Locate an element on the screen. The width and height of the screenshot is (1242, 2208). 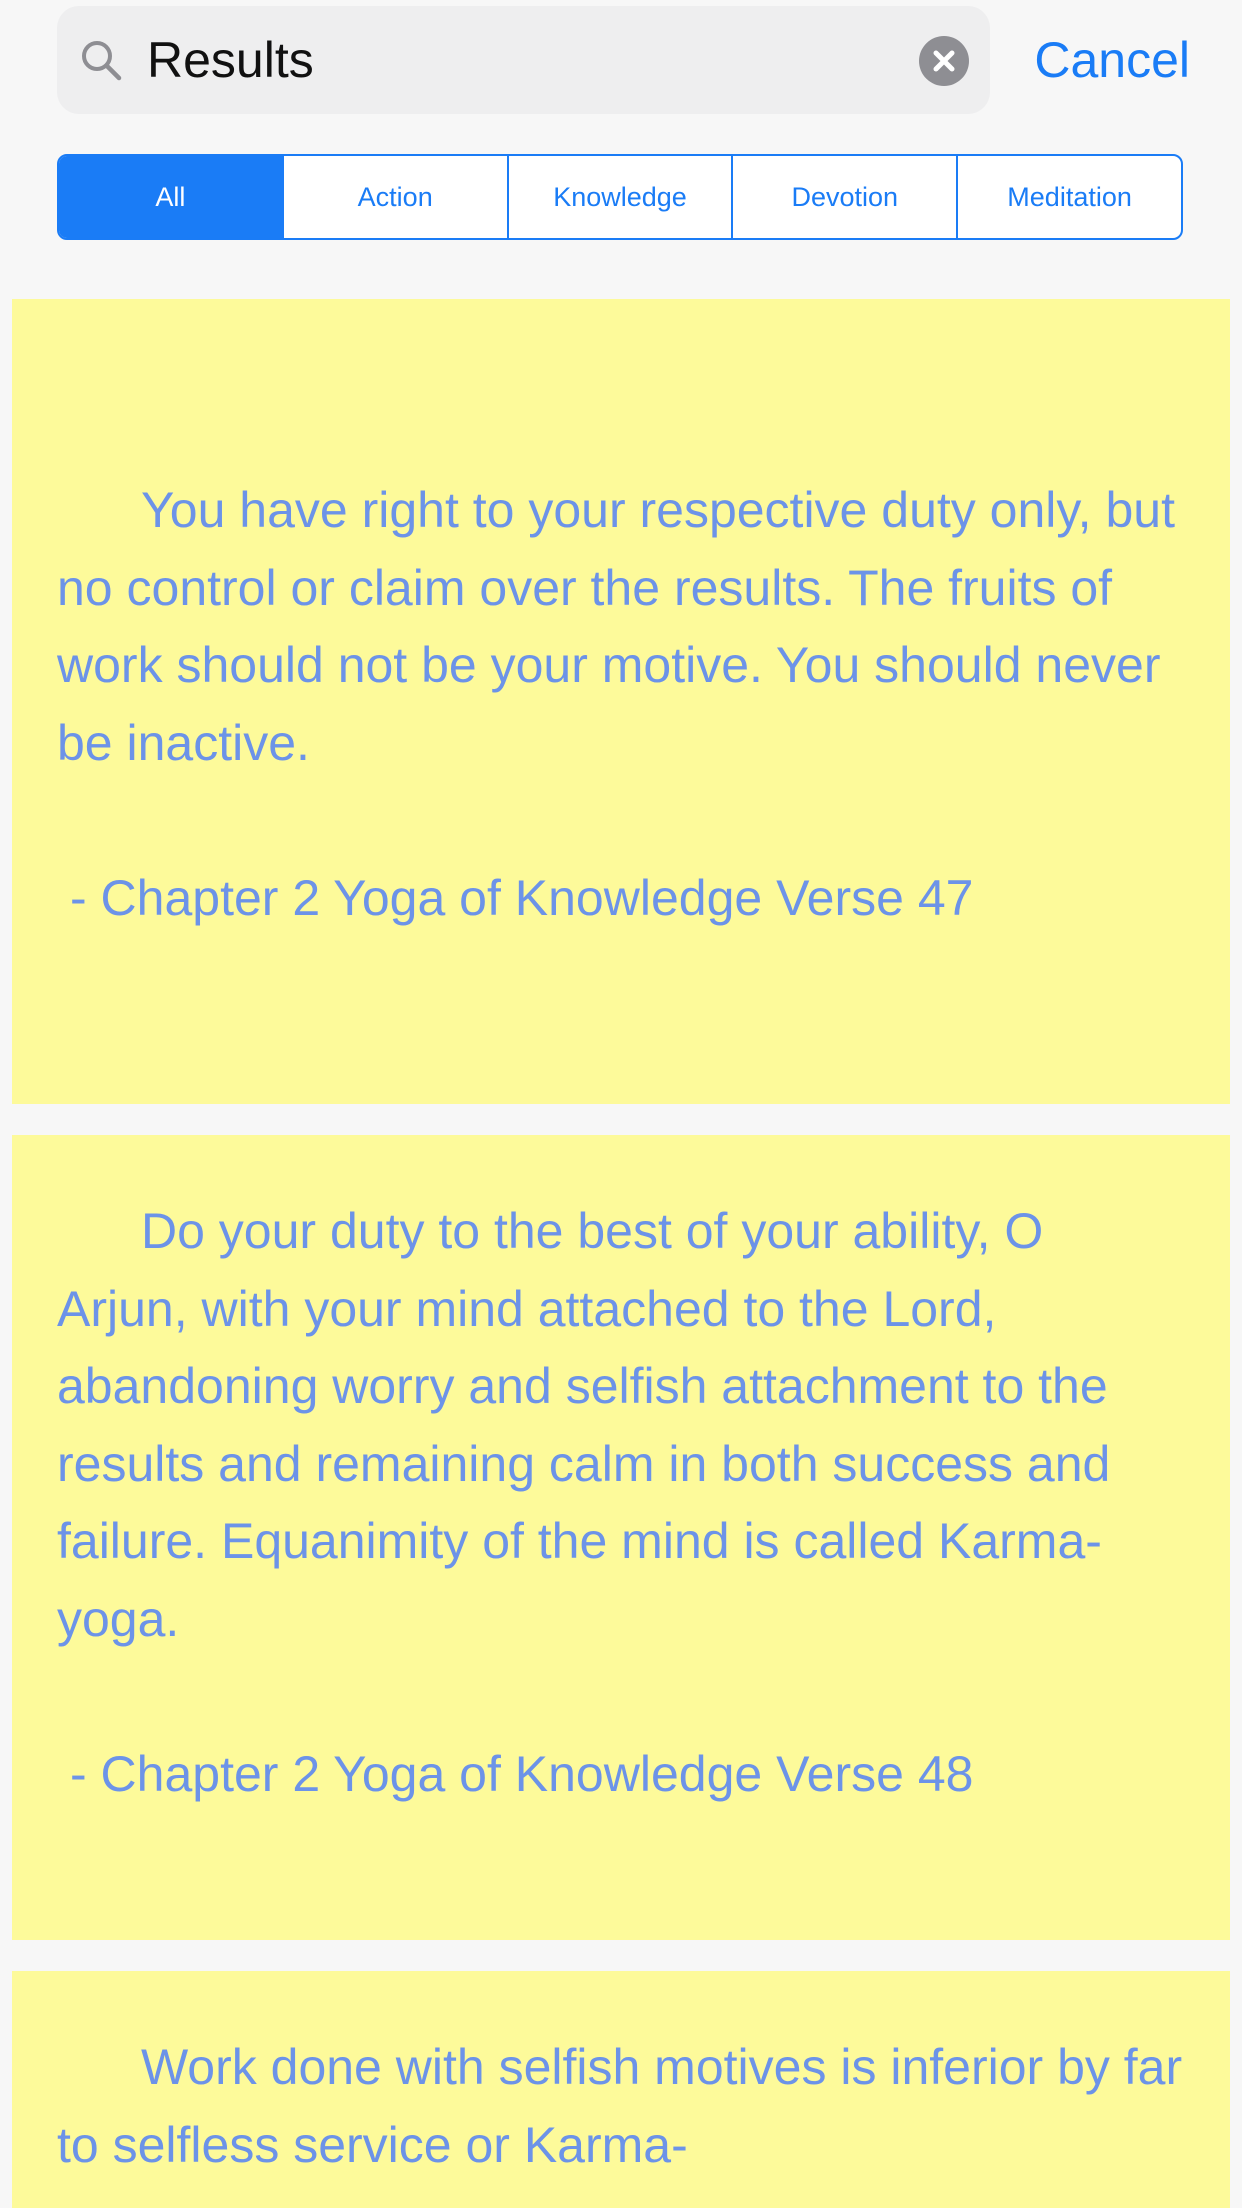
segment-knowledge: Knowledge is located at coordinates (619, 197).